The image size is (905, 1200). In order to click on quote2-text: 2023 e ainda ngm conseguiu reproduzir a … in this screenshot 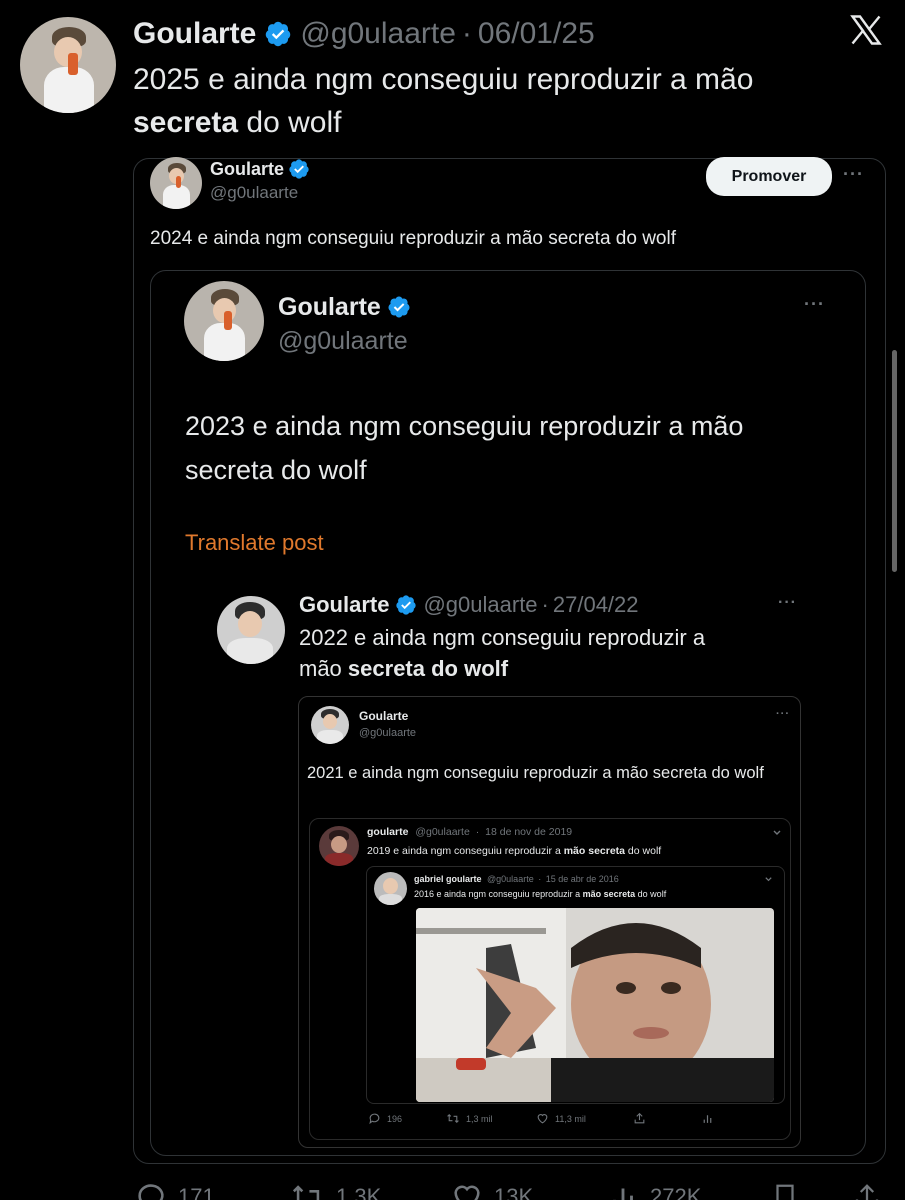, I will do `click(464, 448)`.